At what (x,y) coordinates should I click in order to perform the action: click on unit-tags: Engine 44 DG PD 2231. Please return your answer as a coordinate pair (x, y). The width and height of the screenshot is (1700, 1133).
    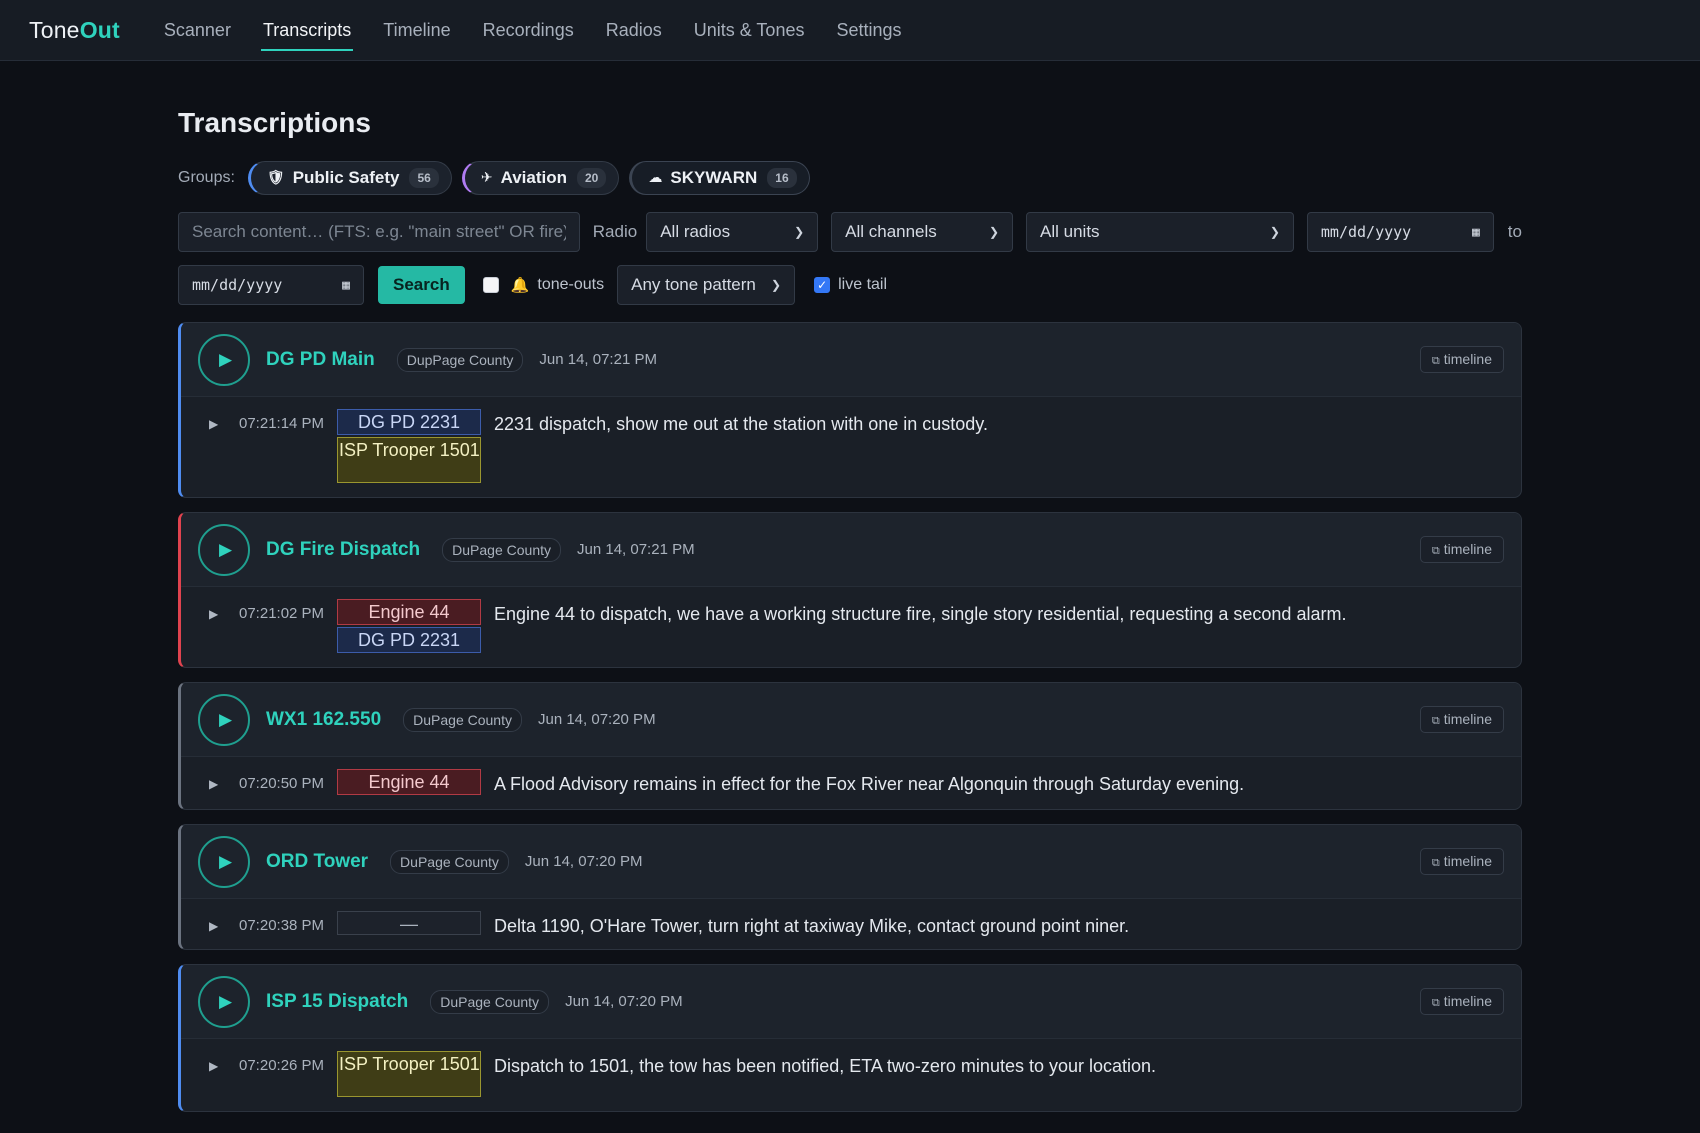
    Looking at the image, I should click on (409, 627).